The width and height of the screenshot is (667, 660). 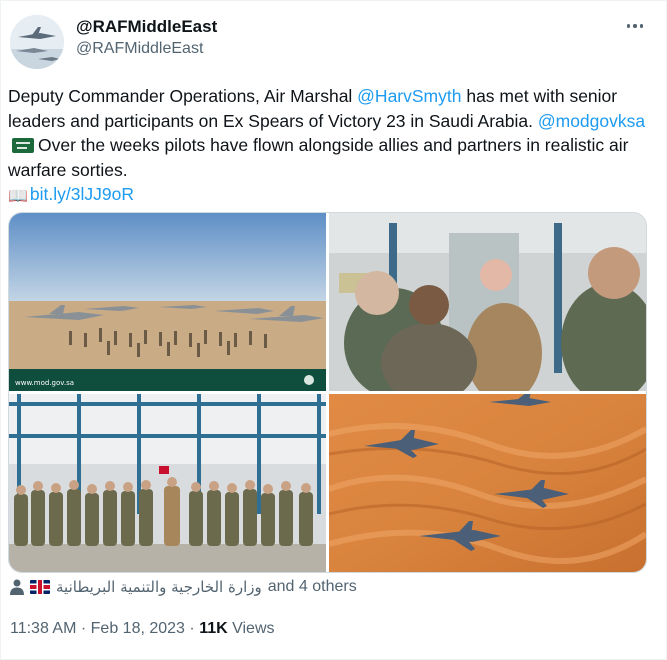 What do you see at coordinates (253, 628) in the screenshot?
I see `views-label: Views` at bounding box center [253, 628].